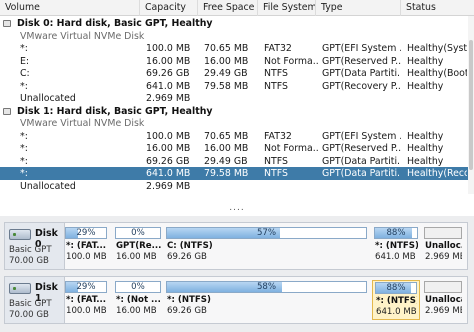 The width and height of the screenshot is (474, 332). Describe the element at coordinates (226, 148) in the screenshot. I see `free-space-cell: 16.00 MB` at that location.